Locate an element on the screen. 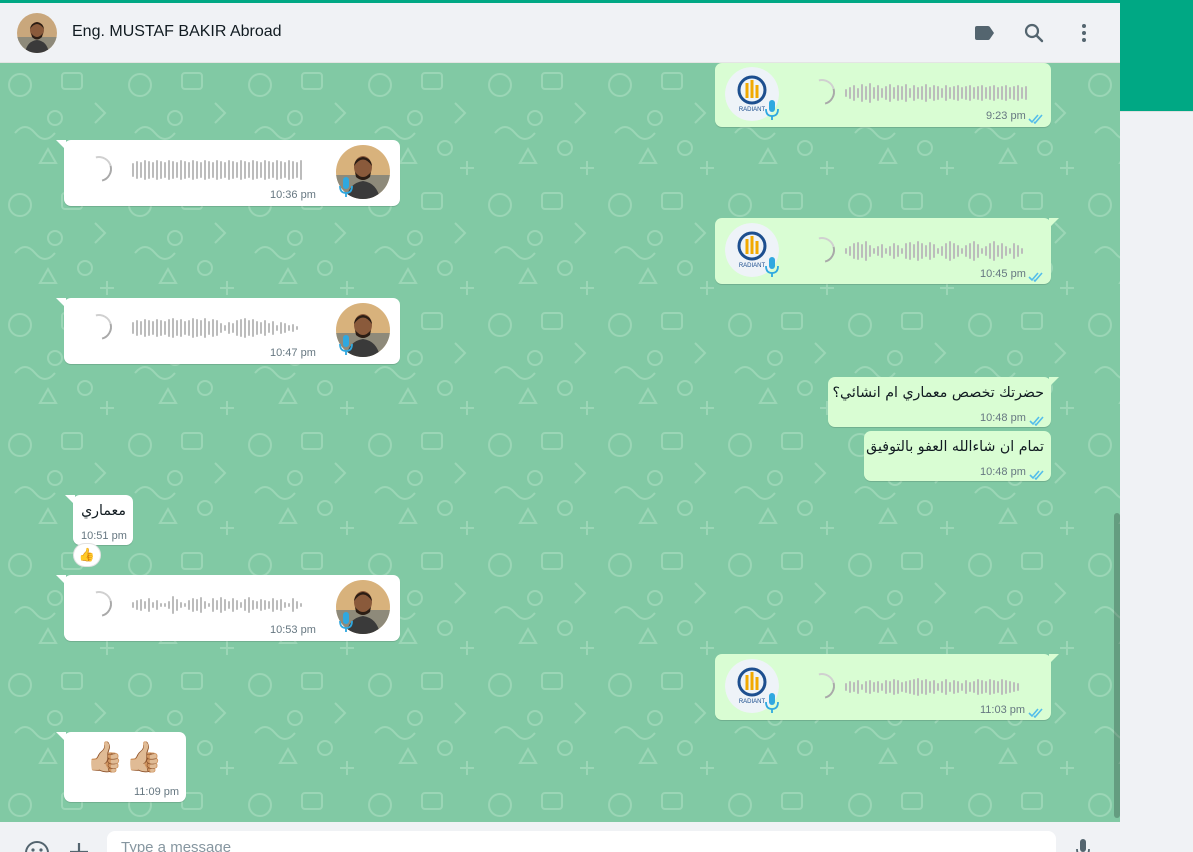 The height and width of the screenshot is (852, 1193). label-icon is located at coordinates (984, 33).